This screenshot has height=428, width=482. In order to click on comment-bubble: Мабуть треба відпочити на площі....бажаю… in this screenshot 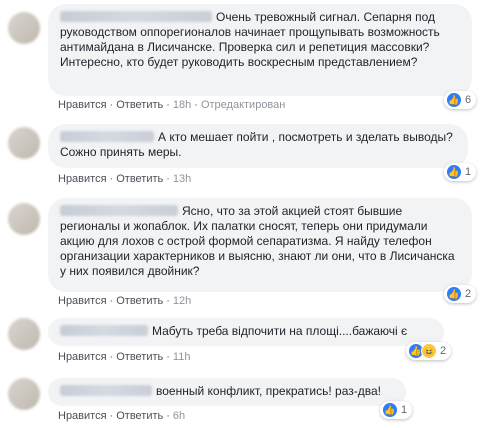, I will do `click(246, 332)`.